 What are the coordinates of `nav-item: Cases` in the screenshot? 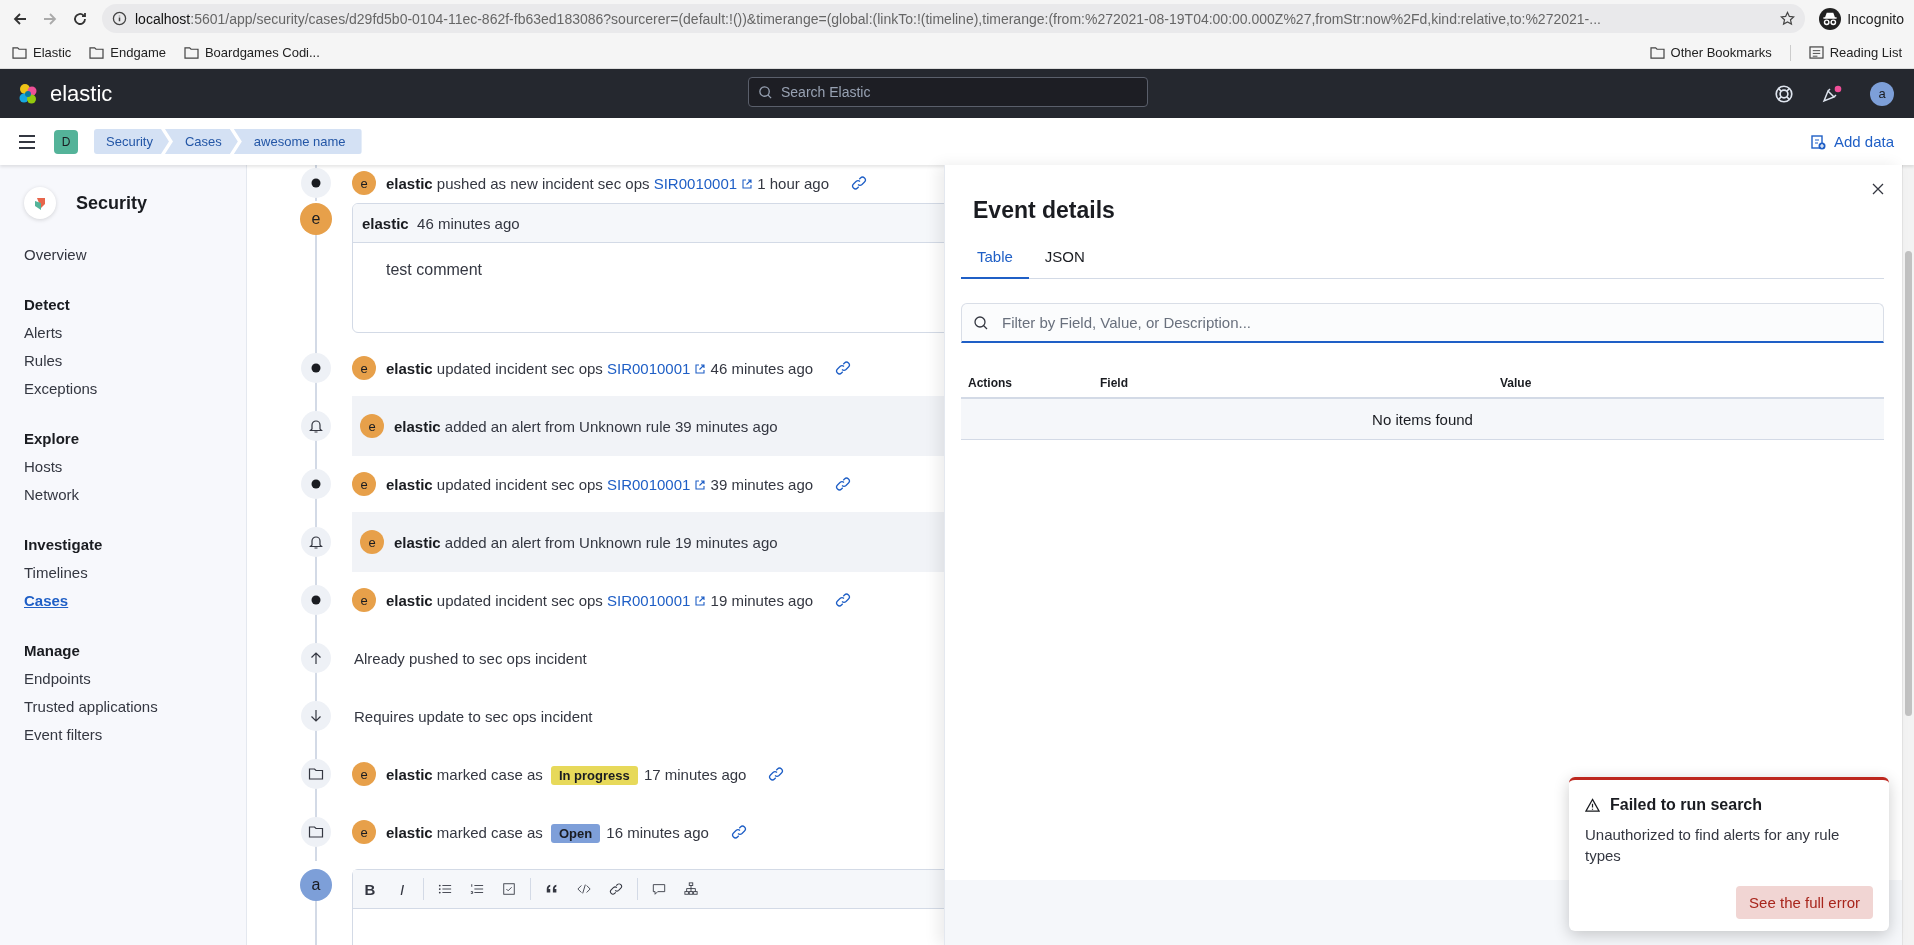 It's located at (46, 601).